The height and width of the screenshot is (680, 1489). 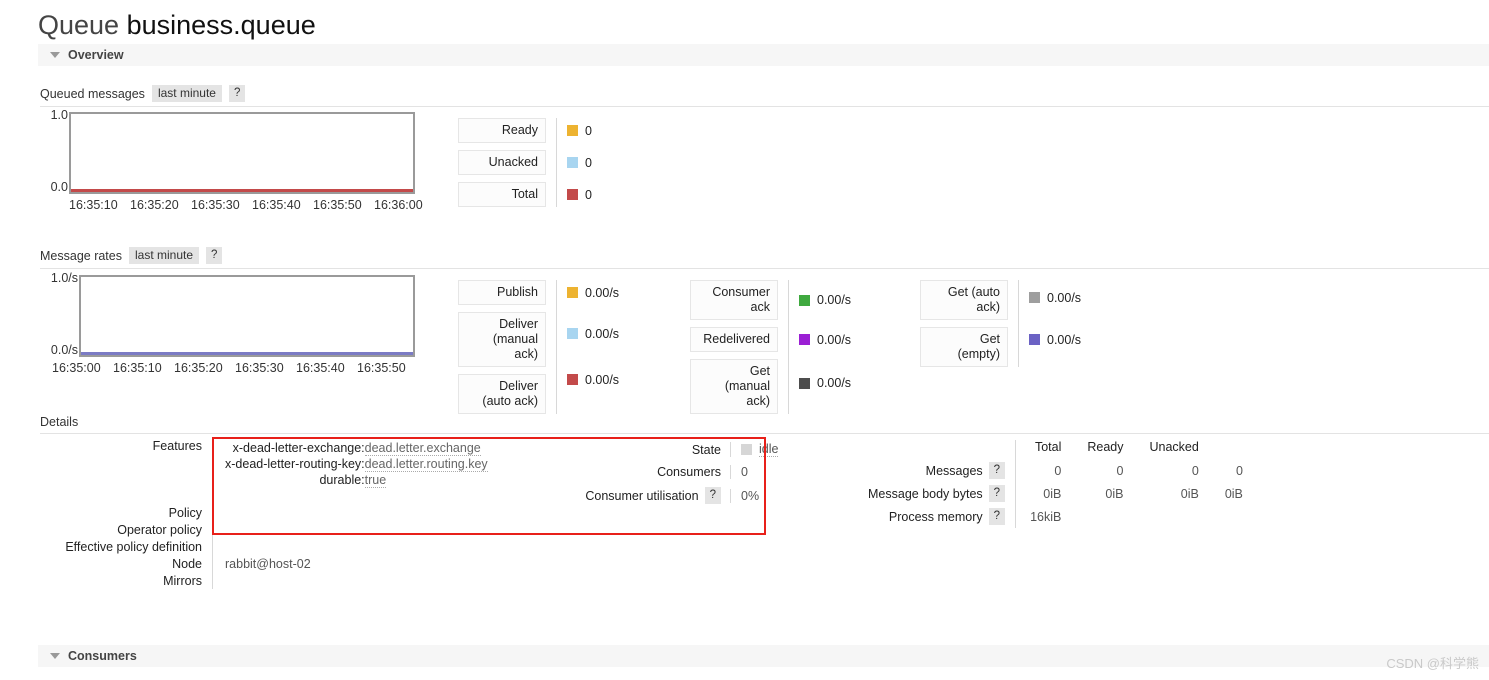 I want to click on legend-button-get-empty: Get (empty), so click(x=964, y=347).